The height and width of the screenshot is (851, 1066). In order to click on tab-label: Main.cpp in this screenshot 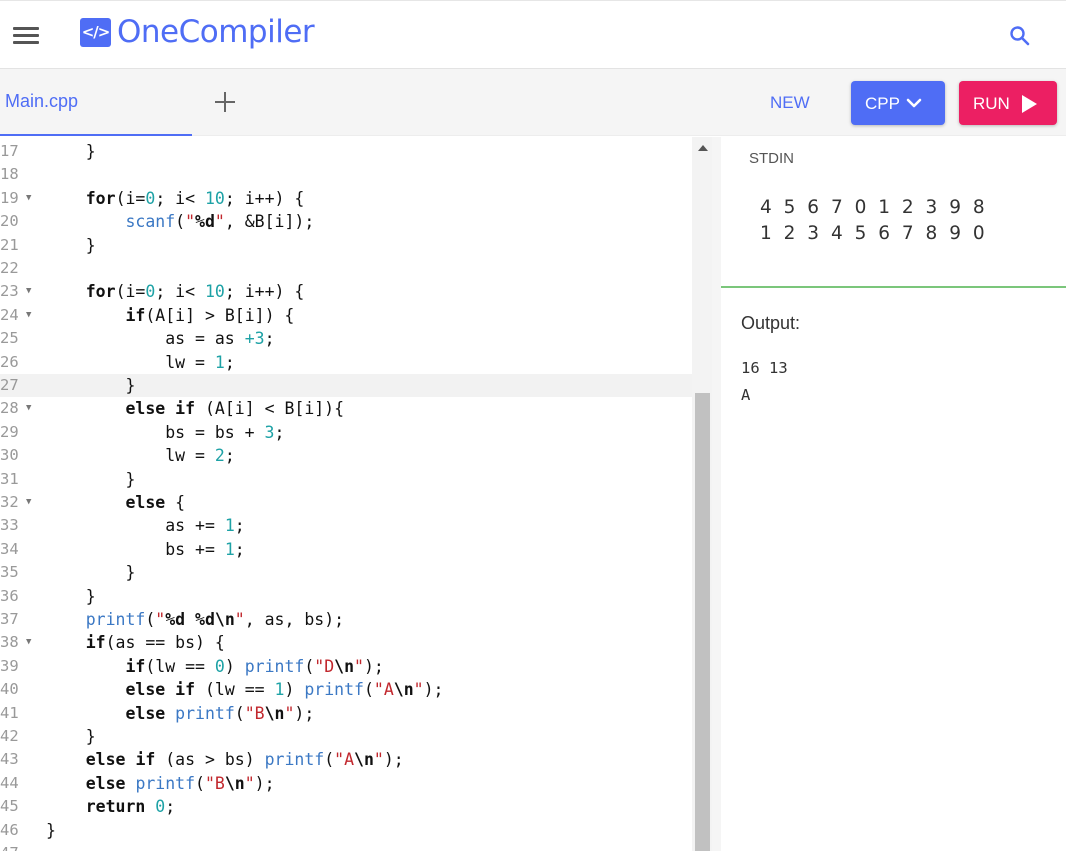, I will do `click(42, 101)`.